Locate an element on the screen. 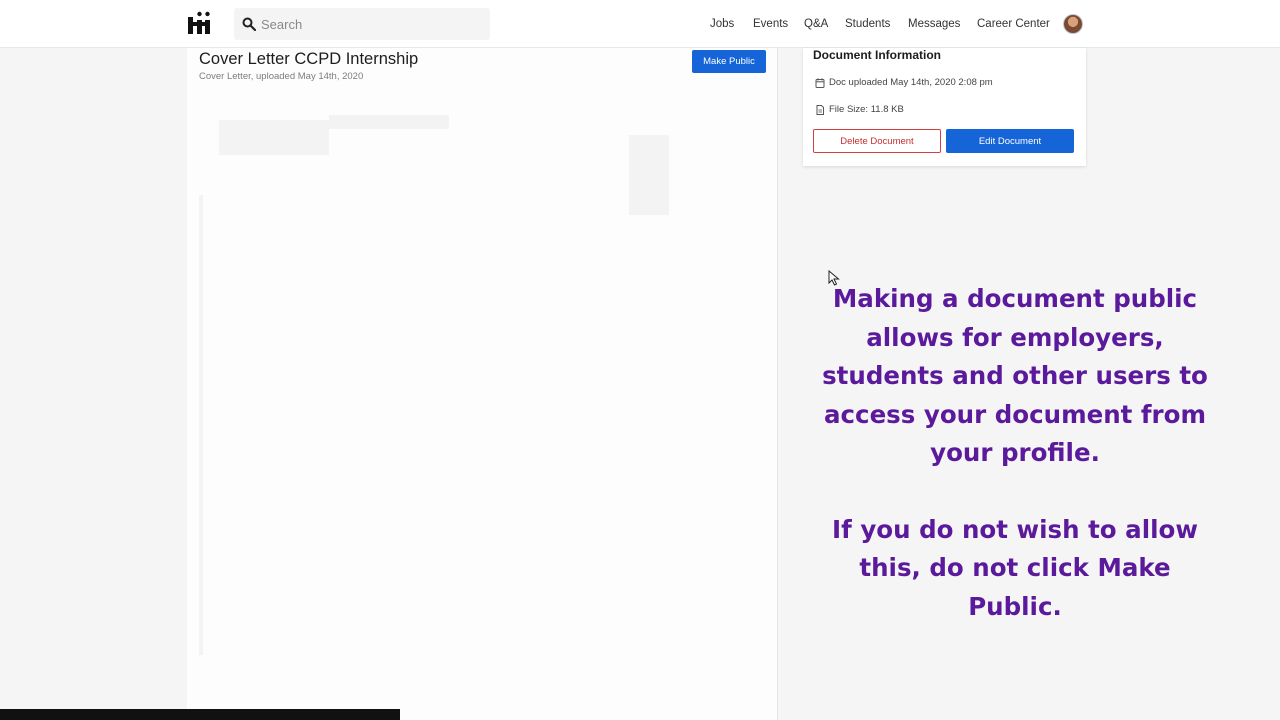 The image size is (1280, 720). nav-jobs: Jobs is located at coordinates (722, 24).